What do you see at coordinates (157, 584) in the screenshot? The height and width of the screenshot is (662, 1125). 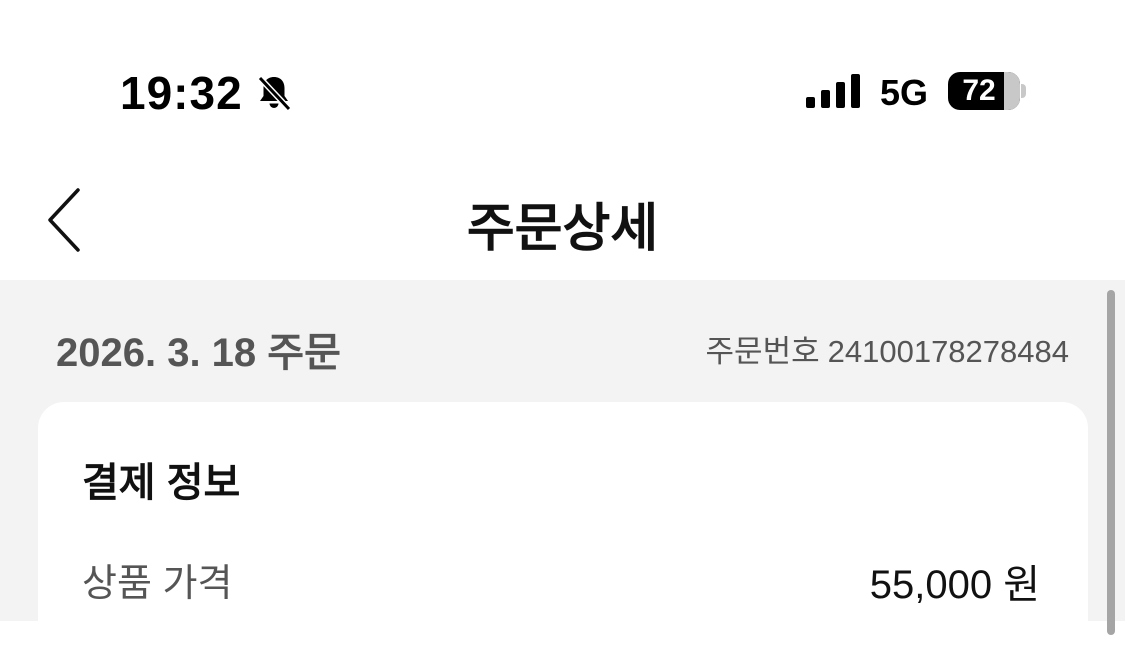 I see `product-price-label: 상품 가격` at bounding box center [157, 584].